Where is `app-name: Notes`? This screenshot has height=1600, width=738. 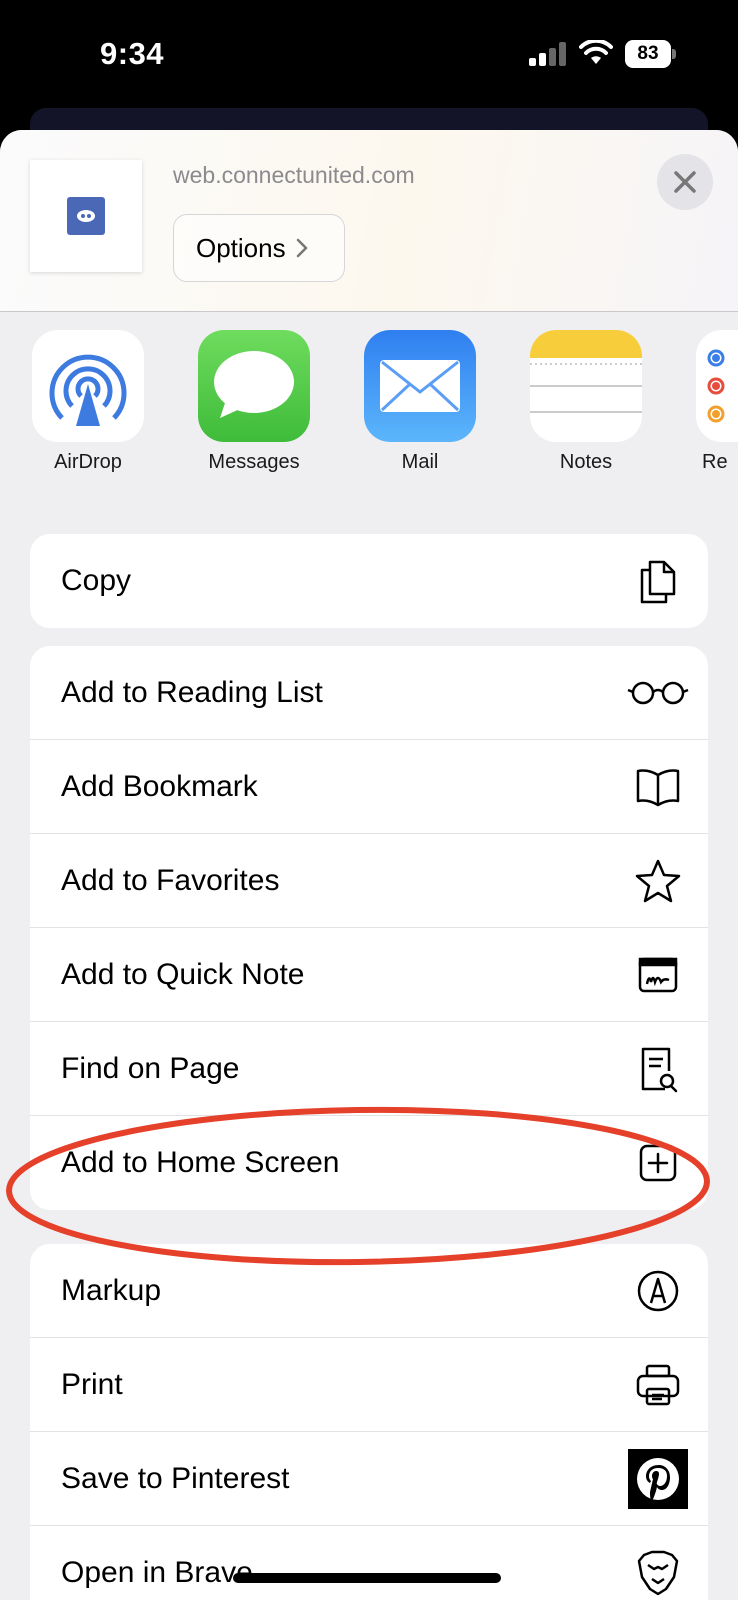 app-name: Notes is located at coordinates (586, 462).